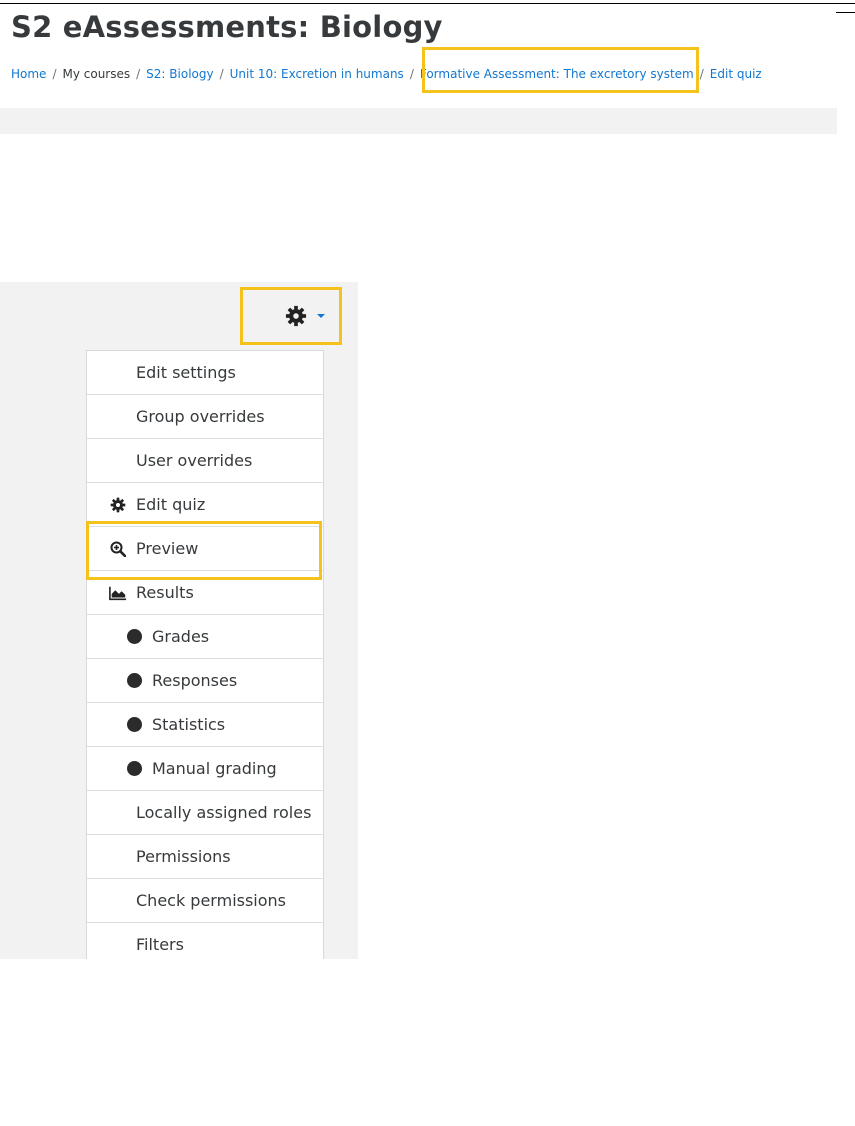 This screenshot has width=855, height=1126. Describe the element at coordinates (165, 592) in the screenshot. I see `menu-item-label: Results` at that location.